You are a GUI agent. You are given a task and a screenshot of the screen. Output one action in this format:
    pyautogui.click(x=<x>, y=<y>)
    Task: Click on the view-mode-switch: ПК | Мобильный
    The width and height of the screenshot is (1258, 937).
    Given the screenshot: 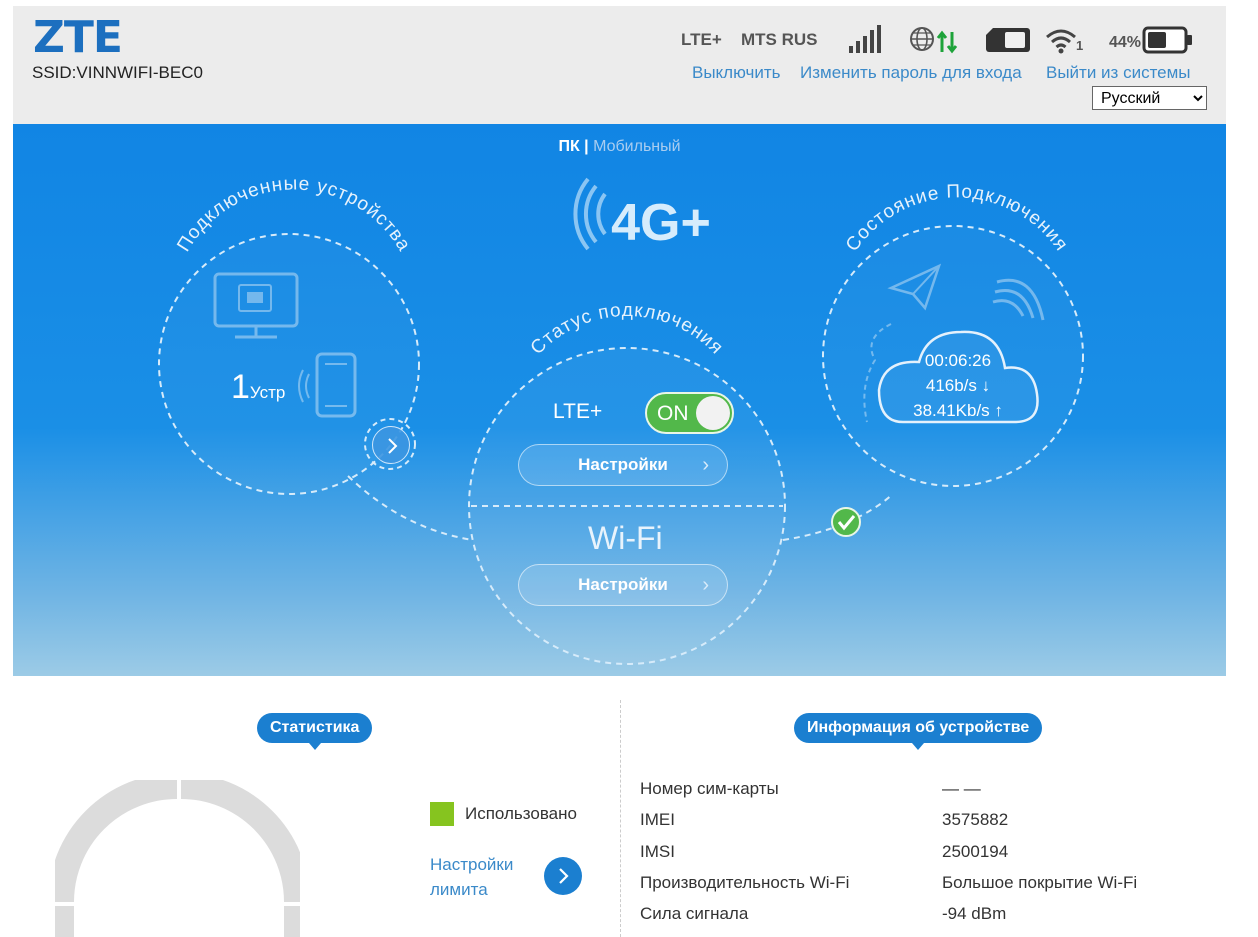 What is the action you would take?
    pyautogui.click(x=619, y=147)
    